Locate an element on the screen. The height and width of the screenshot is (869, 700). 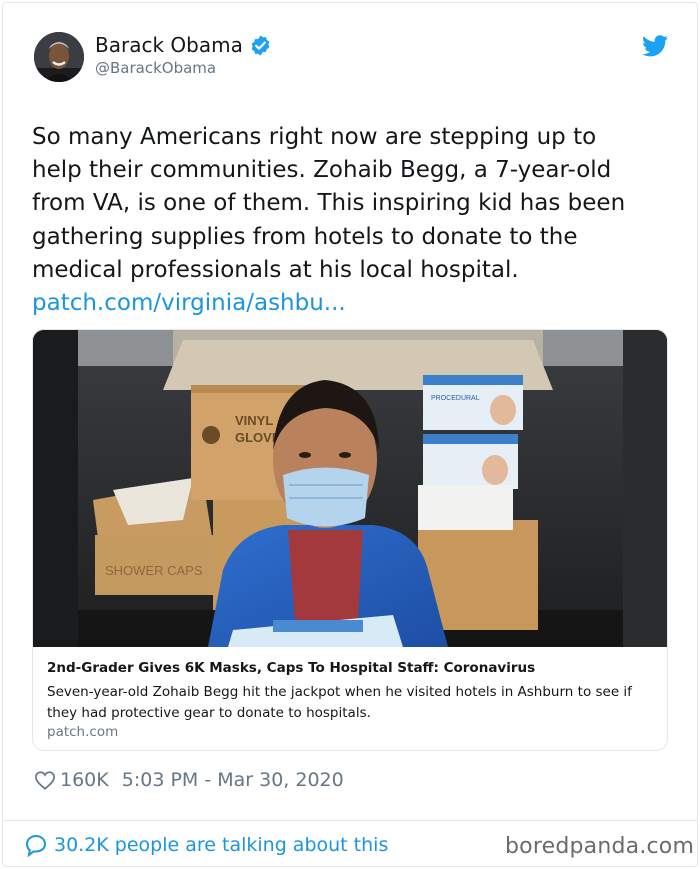
conversation-link: 30.2K people are talking about this is located at coordinates (206, 845).